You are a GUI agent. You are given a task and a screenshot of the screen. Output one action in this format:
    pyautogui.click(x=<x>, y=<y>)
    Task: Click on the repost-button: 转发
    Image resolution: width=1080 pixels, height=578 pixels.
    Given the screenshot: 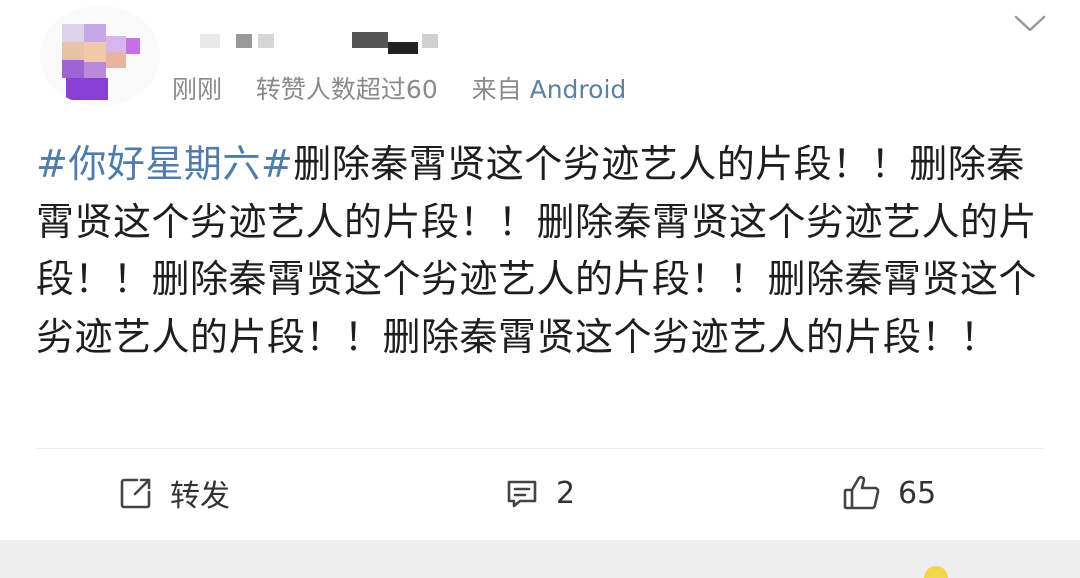 What is the action you would take?
    pyautogui.click(x=174, y=493)
    